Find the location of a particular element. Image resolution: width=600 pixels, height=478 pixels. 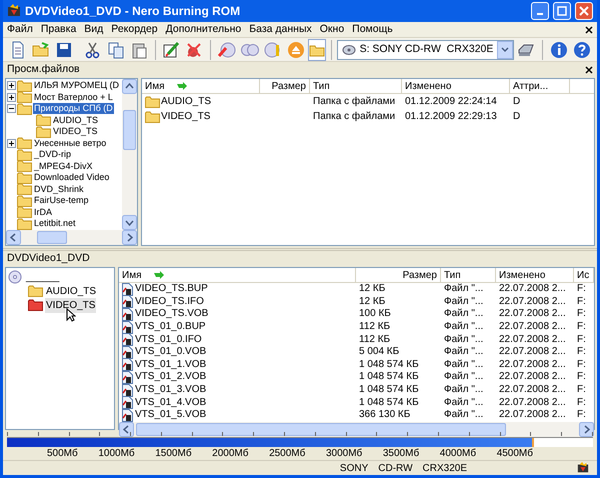

collapse-icon is located at coordinates (11, 109).